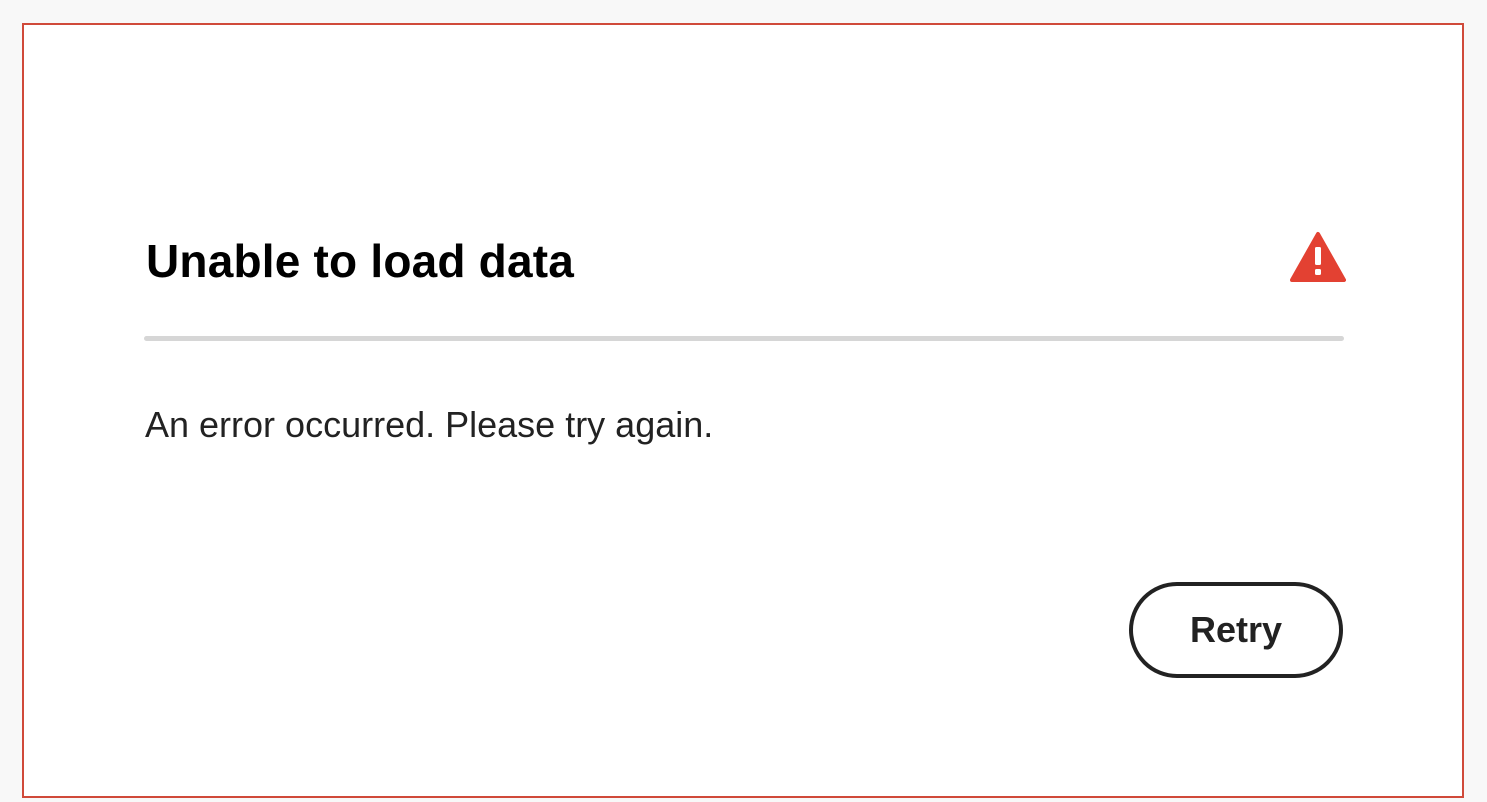 Image resolution: width=1487 pixels, height=802 pixels. What do you see at coordinates (429, 424) in the screenshot?
I see `error-message: An error occurred. Please try again.` at bounding box center [429, 424].